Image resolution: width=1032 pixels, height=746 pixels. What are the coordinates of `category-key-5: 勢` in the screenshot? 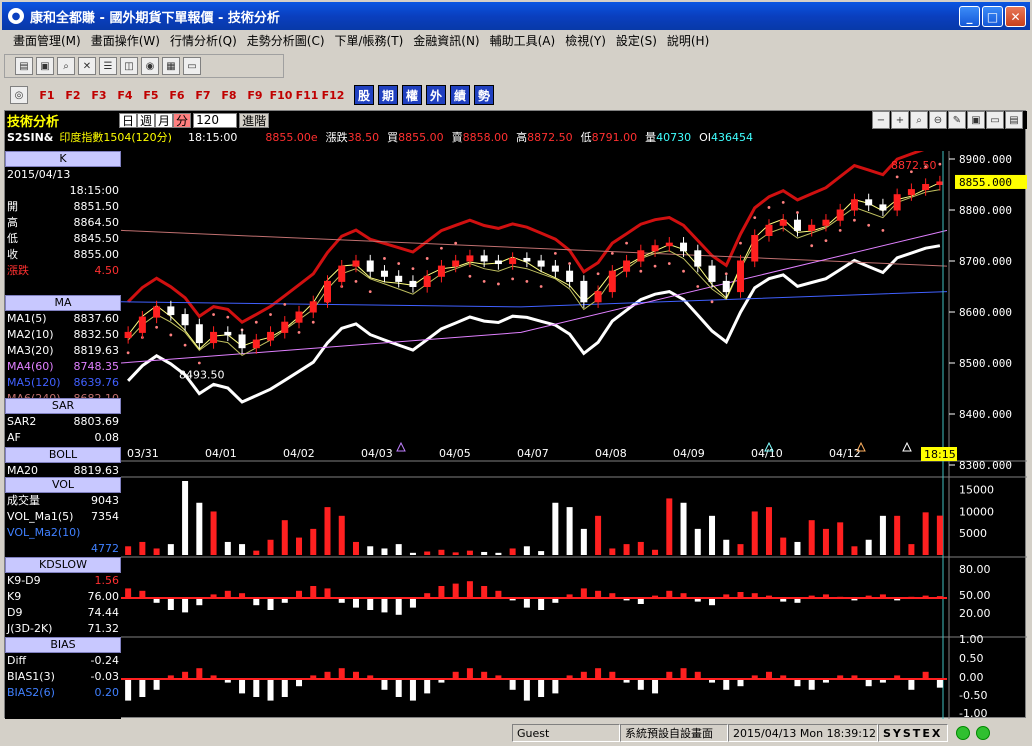 It's located at (484, 95).